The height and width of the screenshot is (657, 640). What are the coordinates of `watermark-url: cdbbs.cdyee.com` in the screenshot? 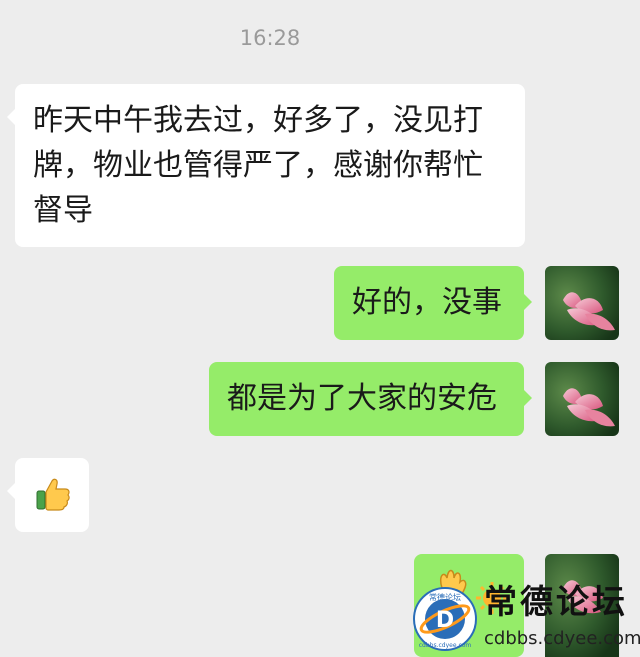 It's located at (562, 638).